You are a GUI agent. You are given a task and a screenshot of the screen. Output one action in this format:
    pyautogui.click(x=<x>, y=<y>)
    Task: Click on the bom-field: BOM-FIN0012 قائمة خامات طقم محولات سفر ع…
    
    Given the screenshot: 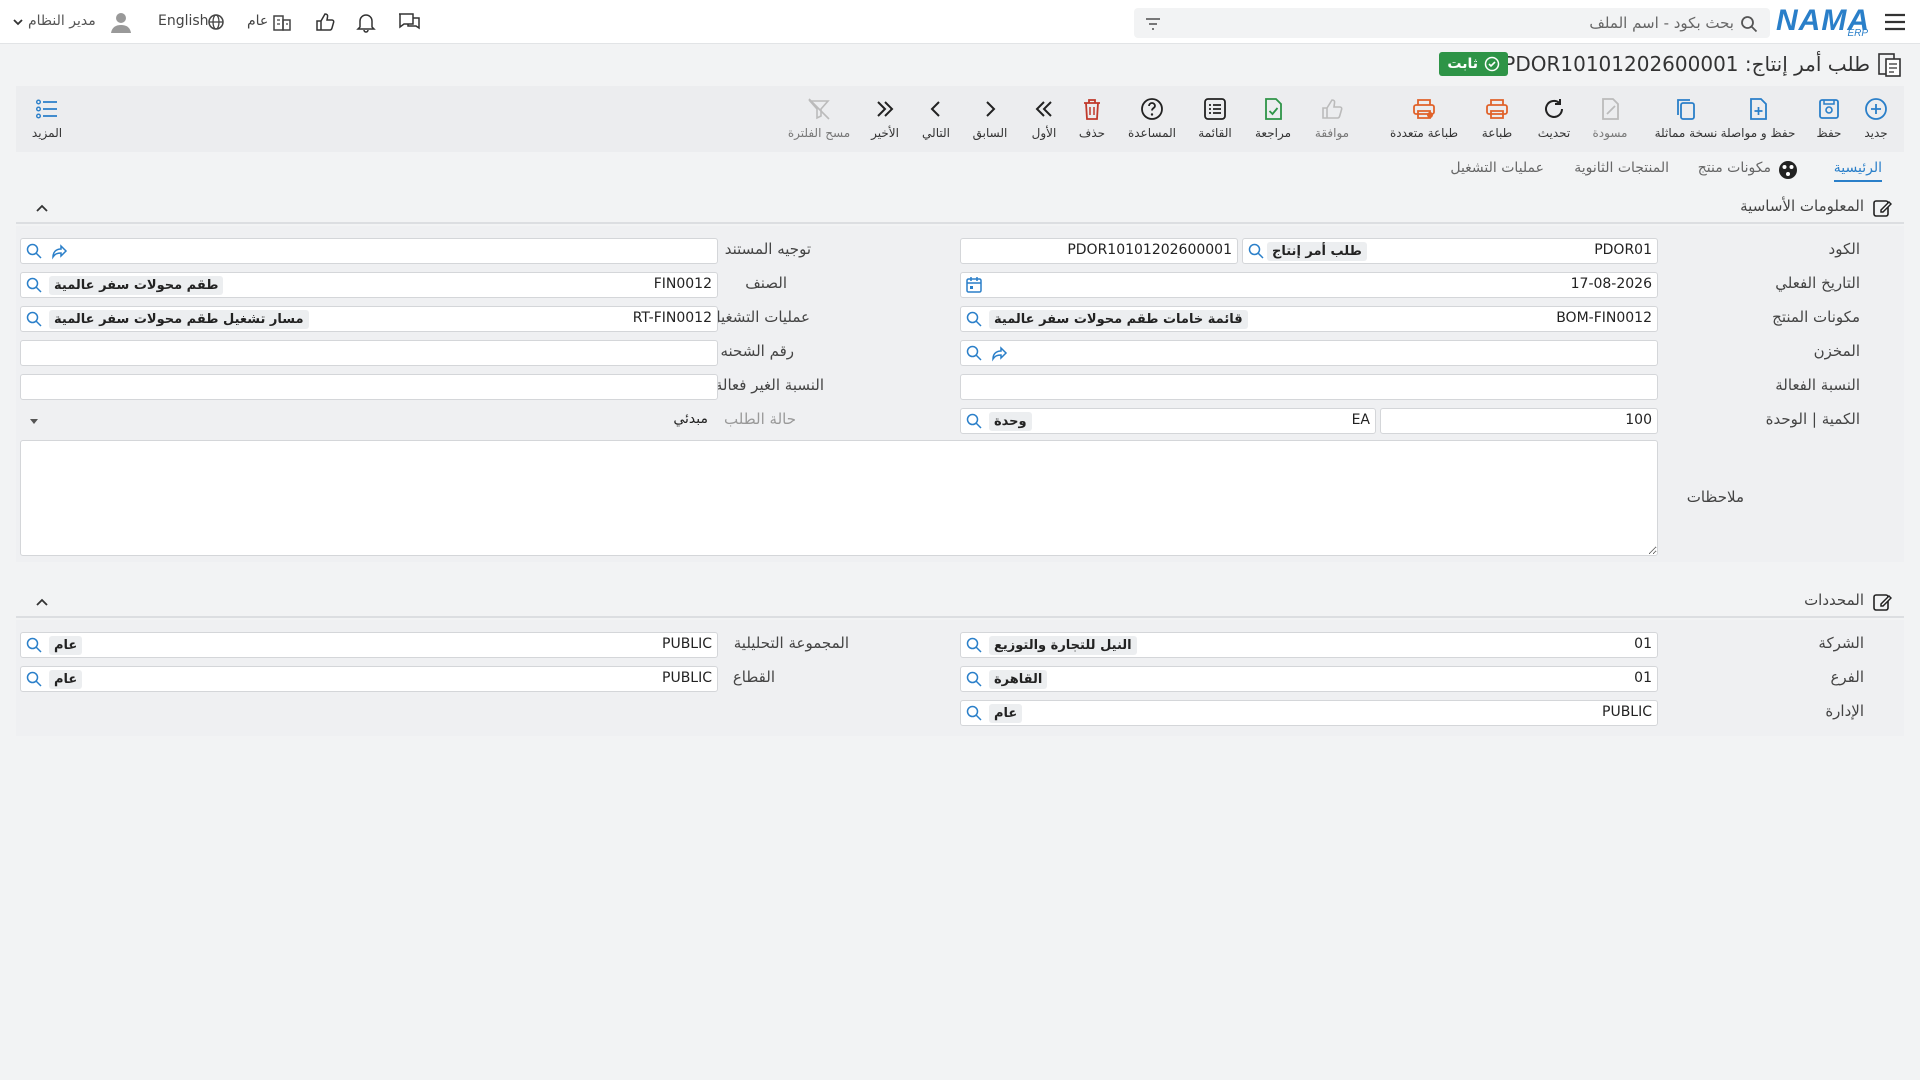 What is the action you would take?
    pyautogui.click(x=1309, y=319)
    